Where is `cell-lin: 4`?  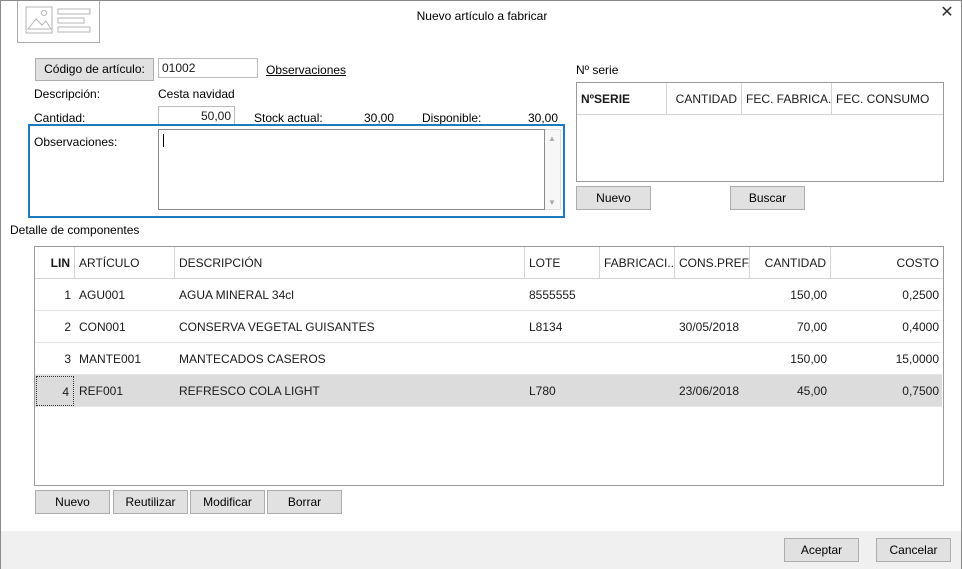
cell-lin: 4 is located at coordinates (55, 391).